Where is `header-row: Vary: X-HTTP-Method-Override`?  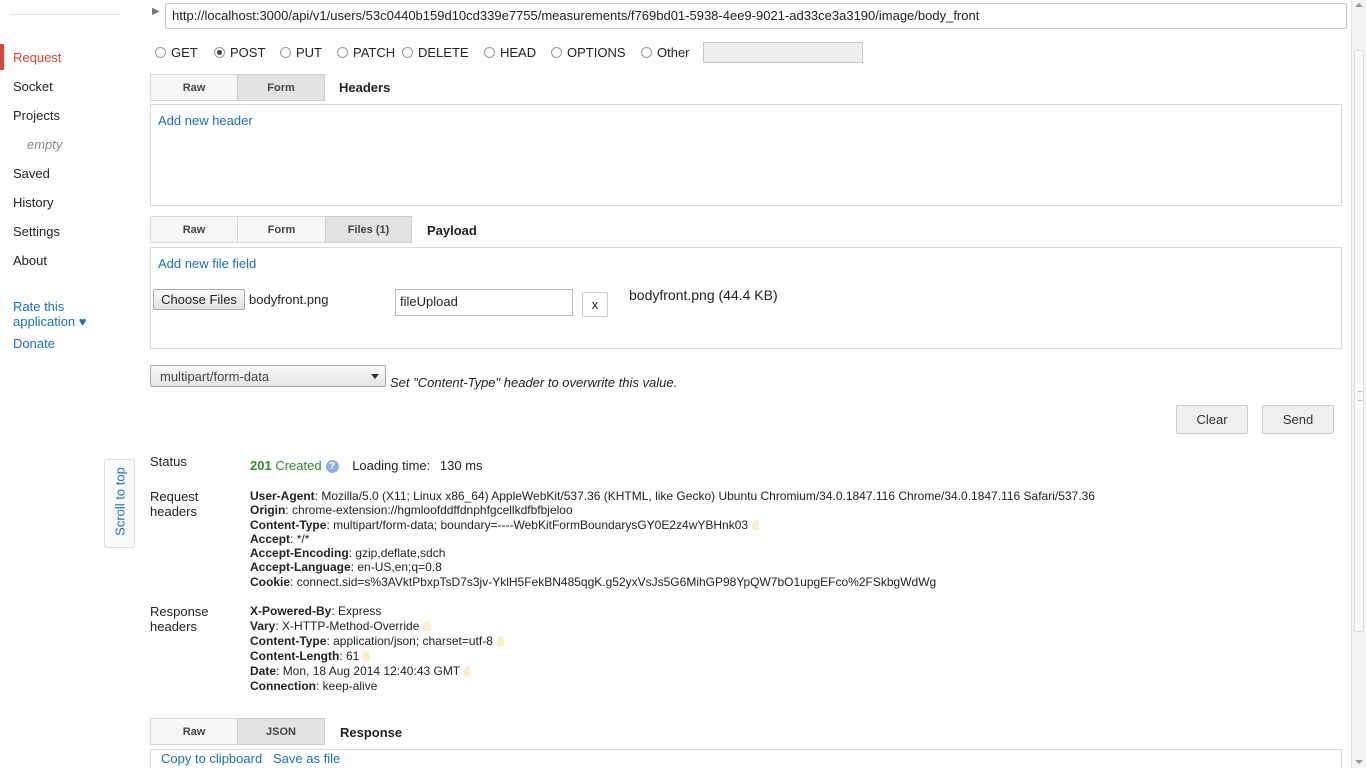 header-row: Vary: X-HTTP-Method-Override is located at coordinates (377, 626).